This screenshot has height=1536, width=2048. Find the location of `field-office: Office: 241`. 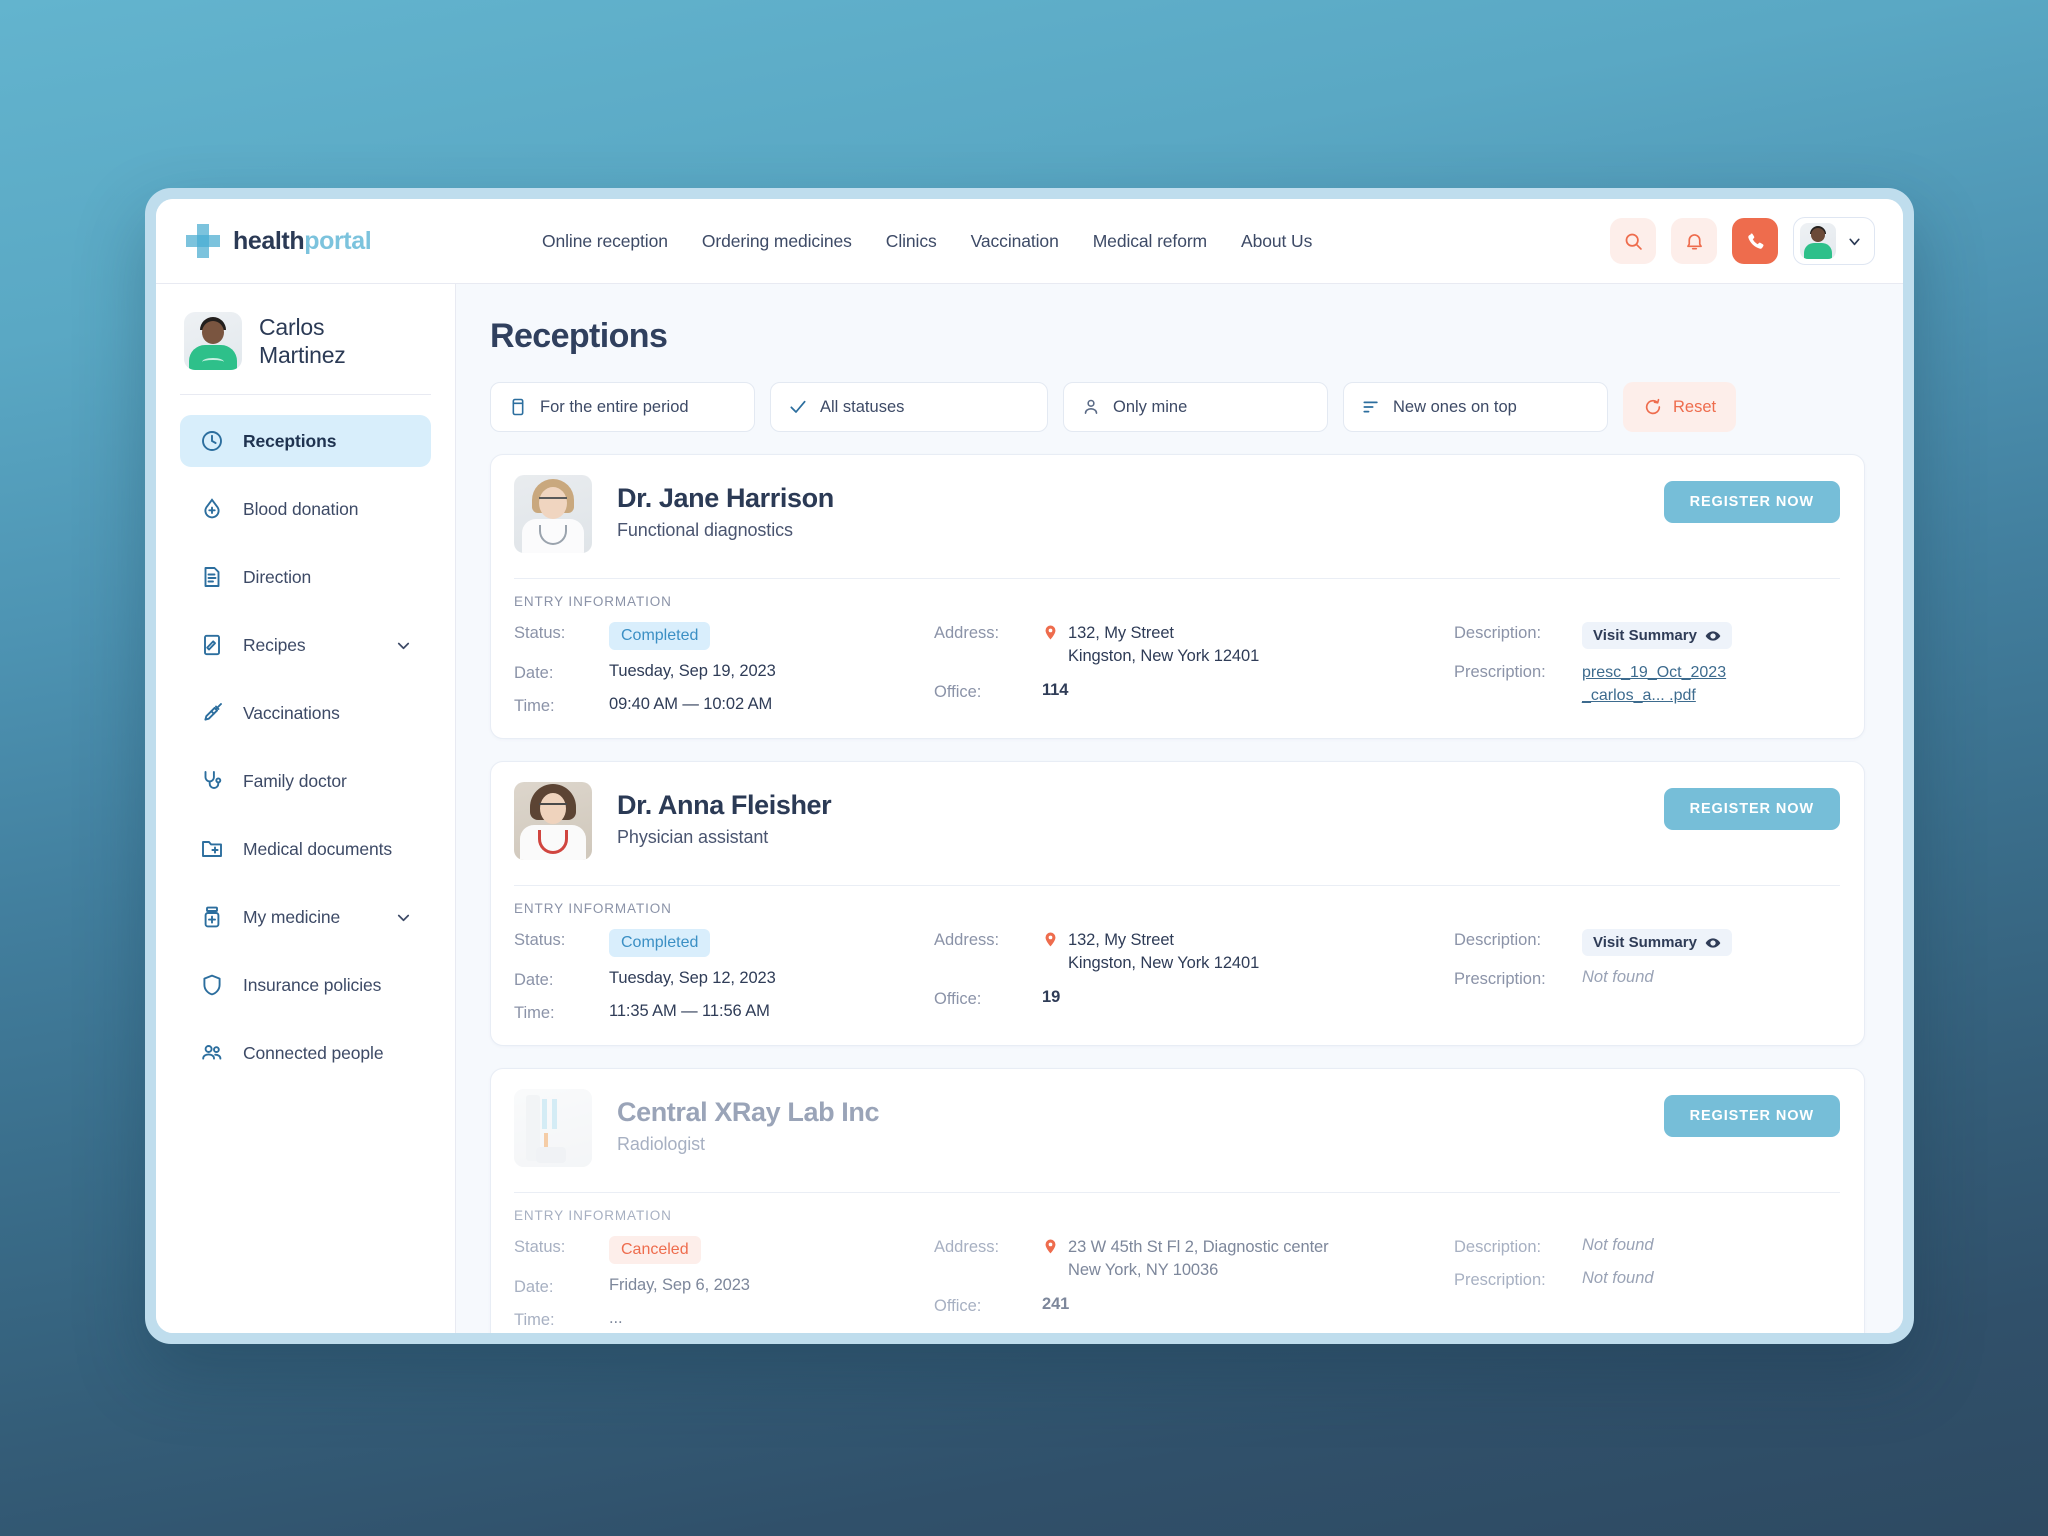

field-office: Office: 241 is located at coordinates (1194, 1305).